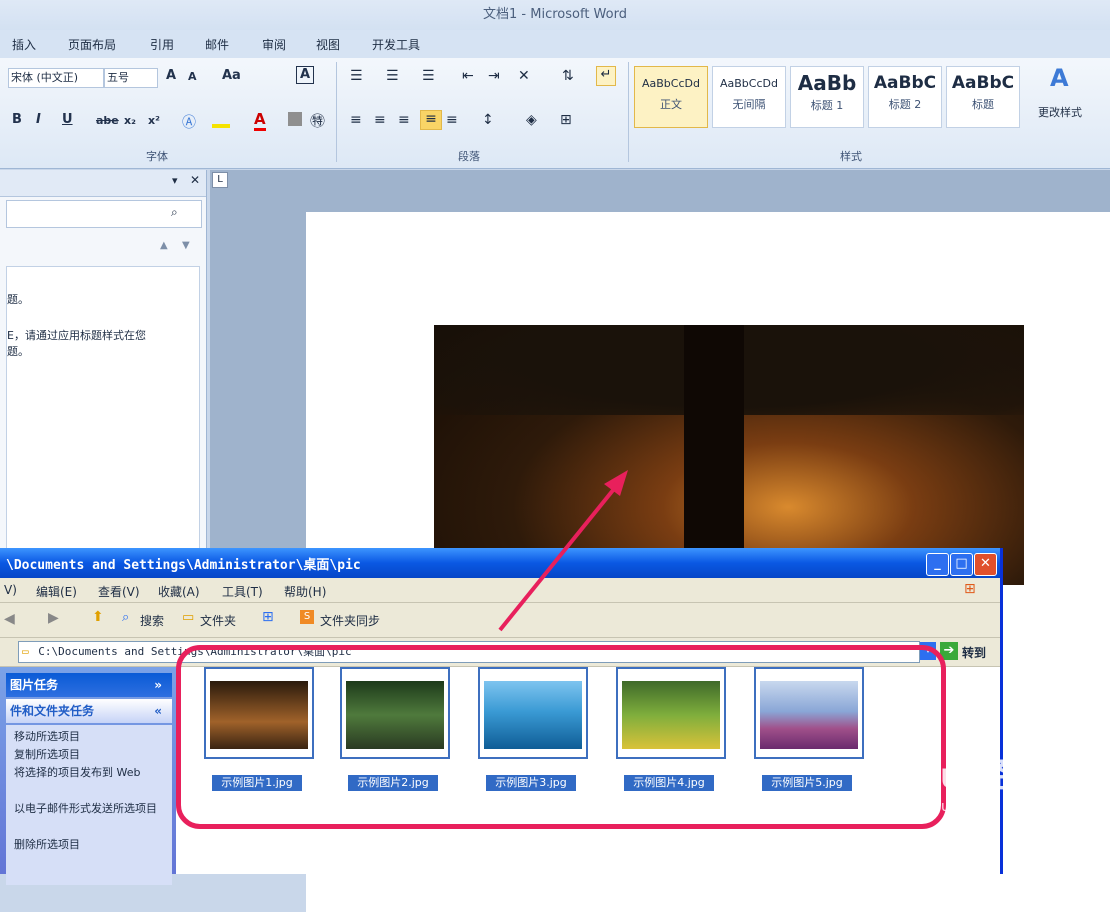  What do you see at coordinates (920, 807) in the screenshot?
I see `watermark-url: jingyan.baidu.com` at bounding box center [920, 807].